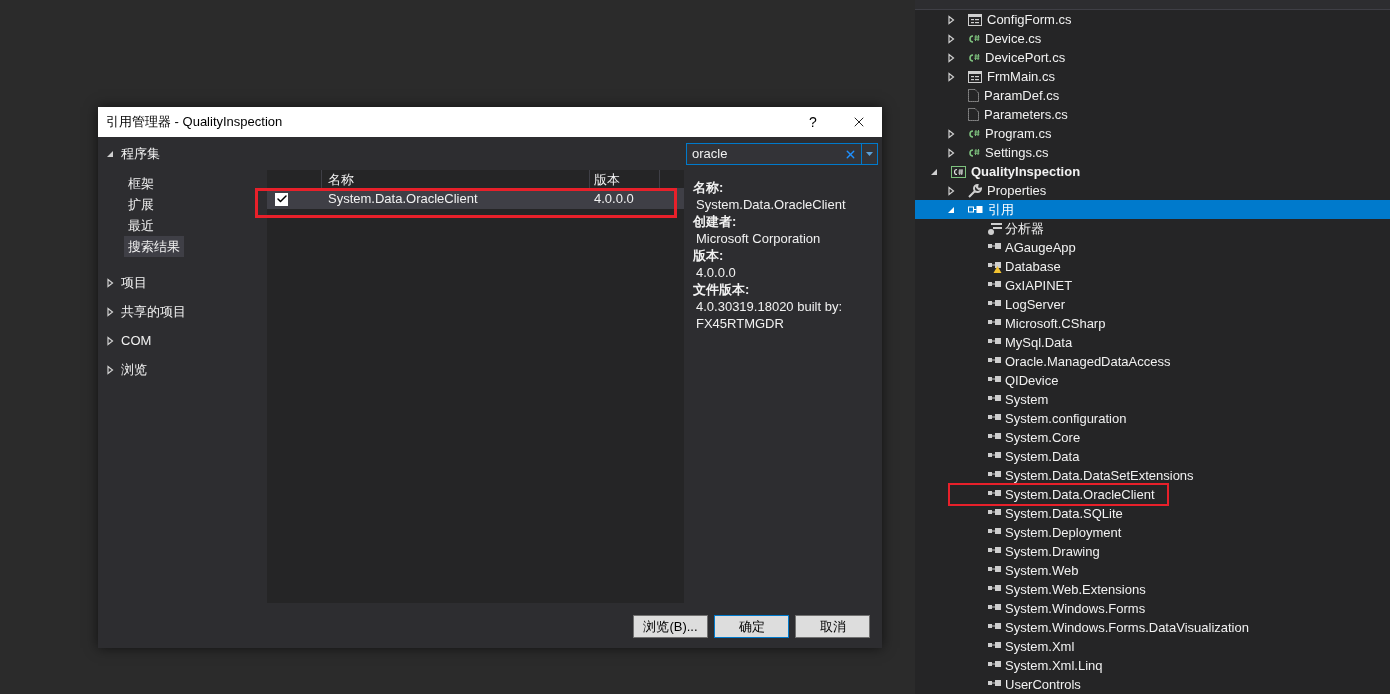 The height and width of the screenshot is (694, 1390). What do you see at coordinates (1152, 19) in the screenshot?
I see `tree-row: ConfigForm.cs` at bounding box center [1152, 19].